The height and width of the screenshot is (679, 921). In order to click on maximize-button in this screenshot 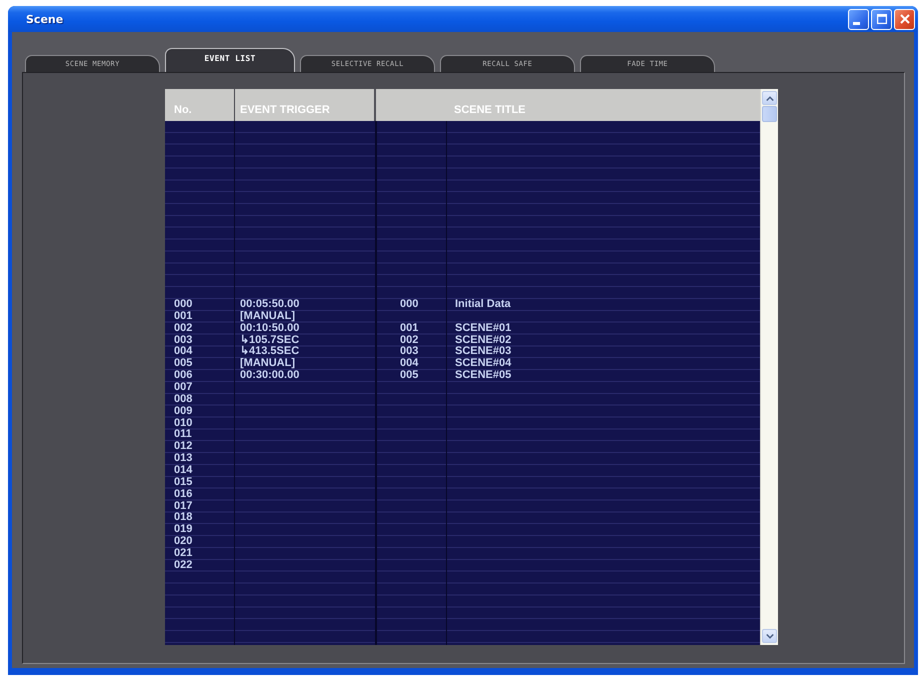, I will do `click(881, 19)`.